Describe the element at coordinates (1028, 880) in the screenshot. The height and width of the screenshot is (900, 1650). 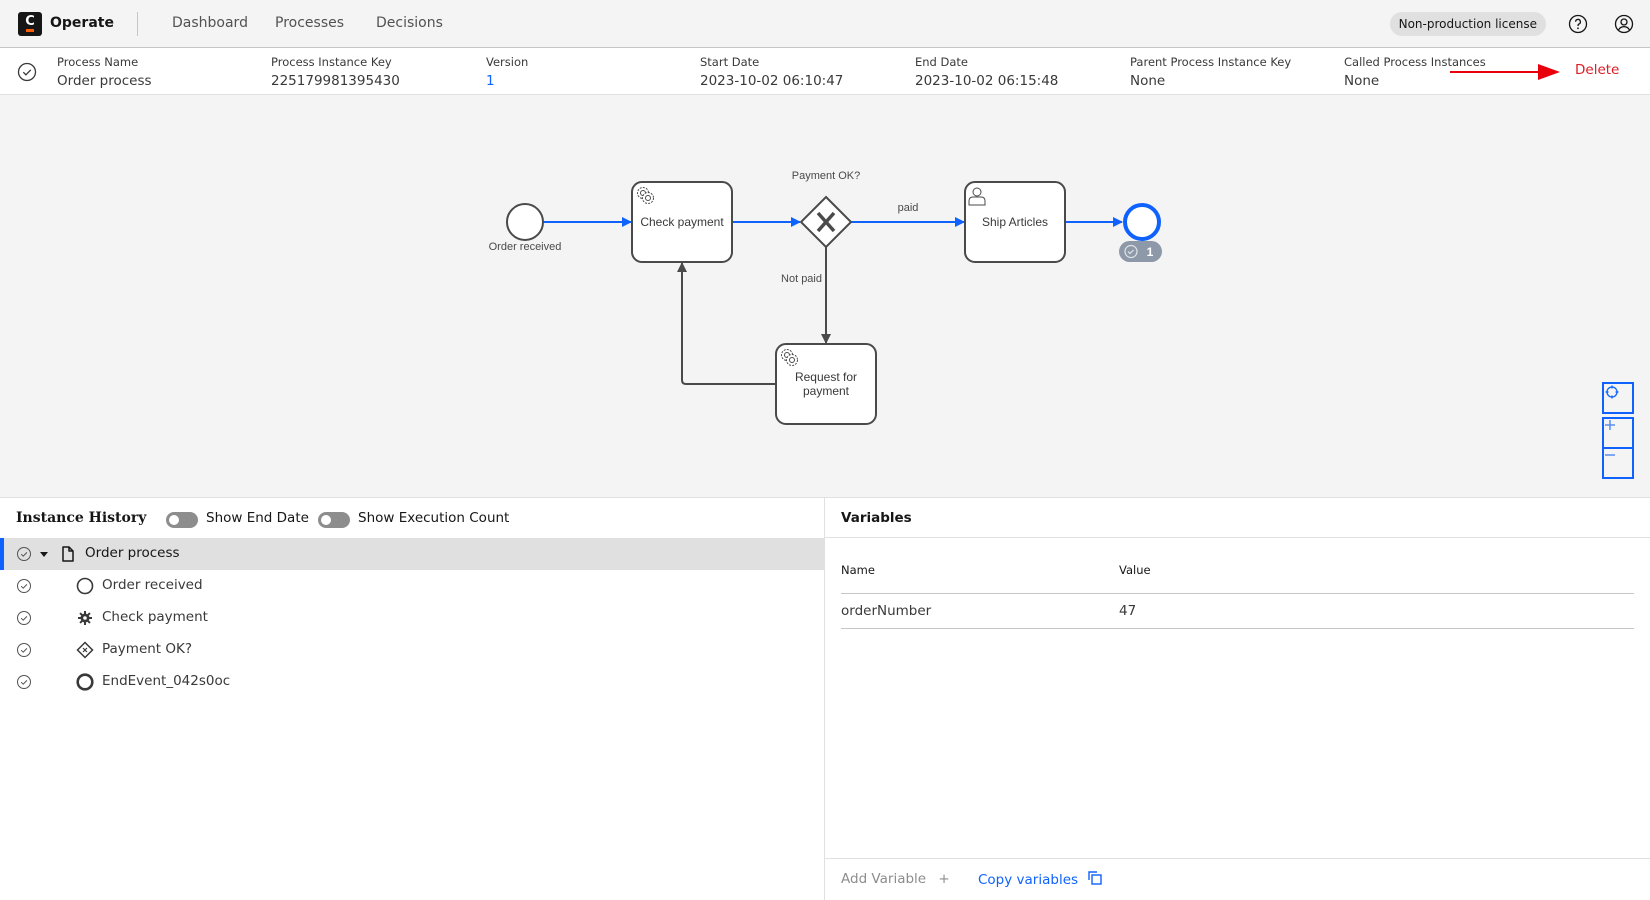
I see `copy-variables-label: Copy variables` at that location.